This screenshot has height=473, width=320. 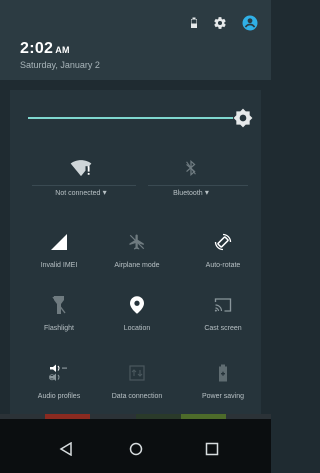 I want to click on back-icon, so click(x=65, y=449).